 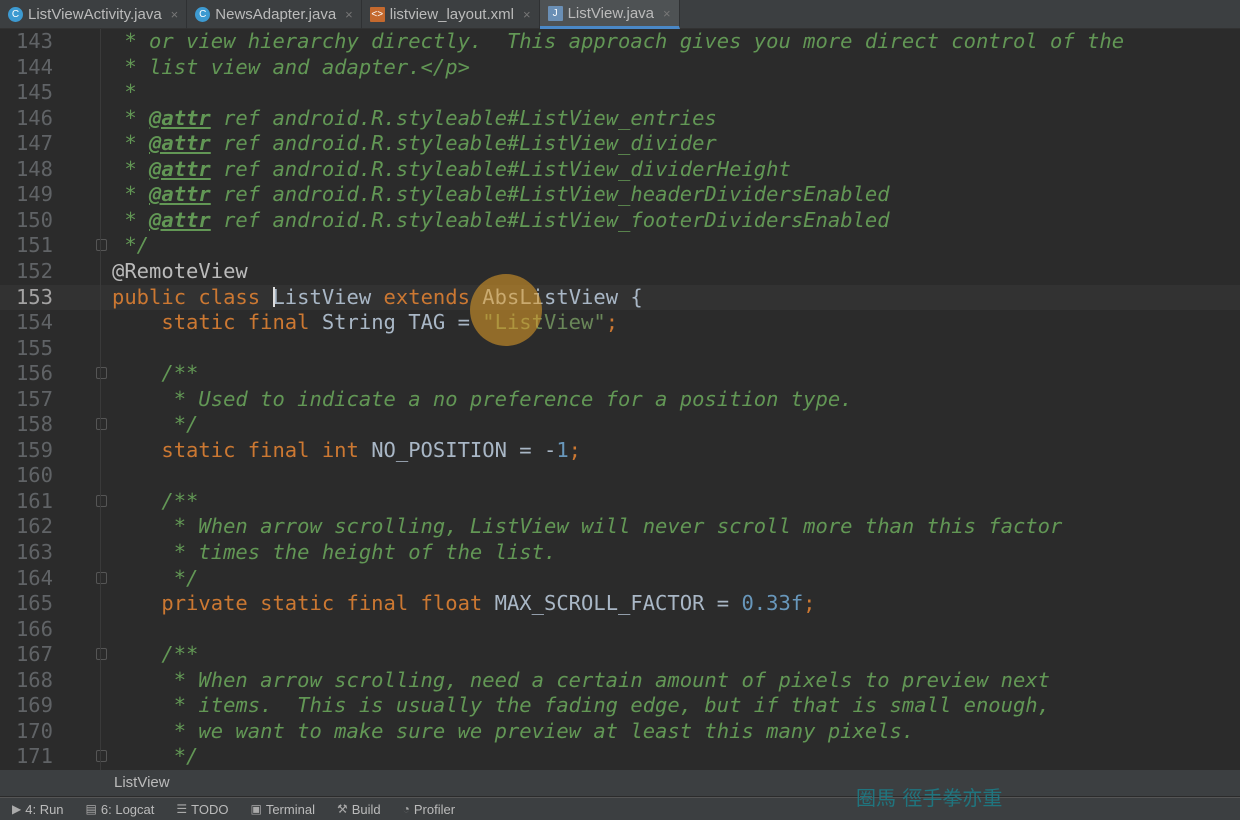 I want to click on build-icon: ⚒, so click(x=342, y=809).